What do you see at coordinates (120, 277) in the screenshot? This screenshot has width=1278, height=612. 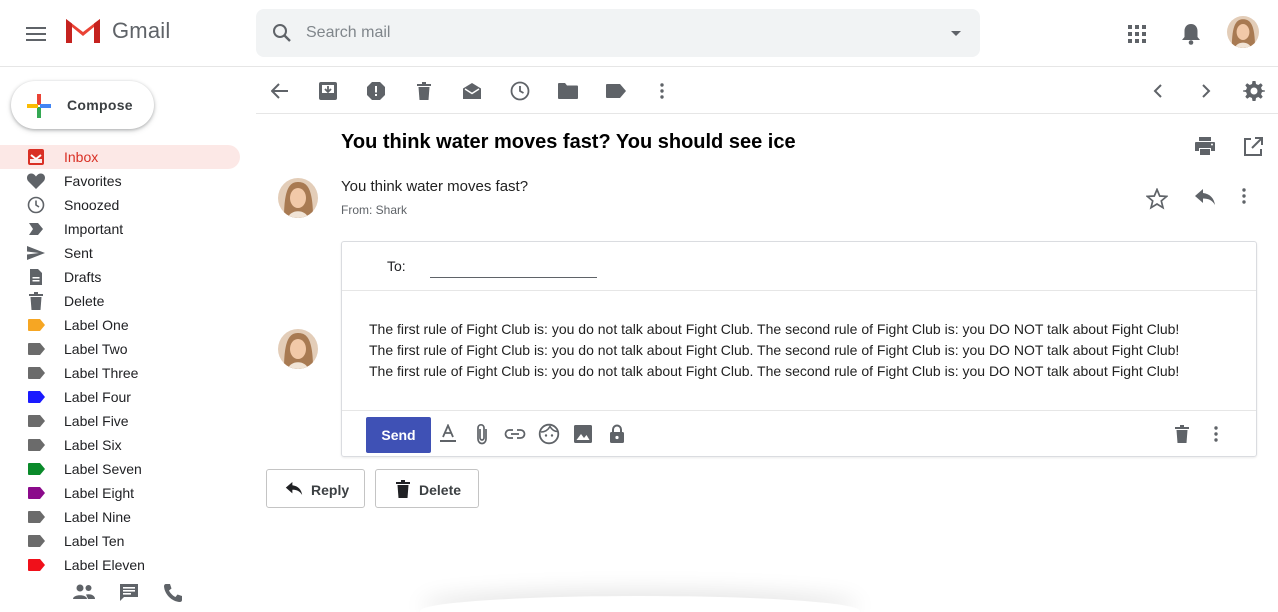 I see `sidebar-item-drafts: Drafts` at bounding box center [120, 277].